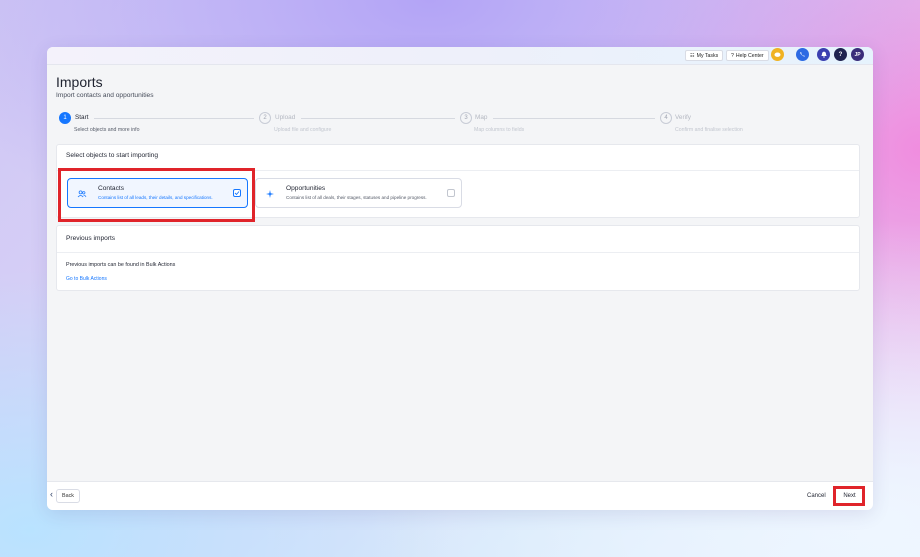 The image size is (920, 557). Describe the element at coordinates (451, 193) in the screenshot. I see `opportunities-checkbox` at that location.